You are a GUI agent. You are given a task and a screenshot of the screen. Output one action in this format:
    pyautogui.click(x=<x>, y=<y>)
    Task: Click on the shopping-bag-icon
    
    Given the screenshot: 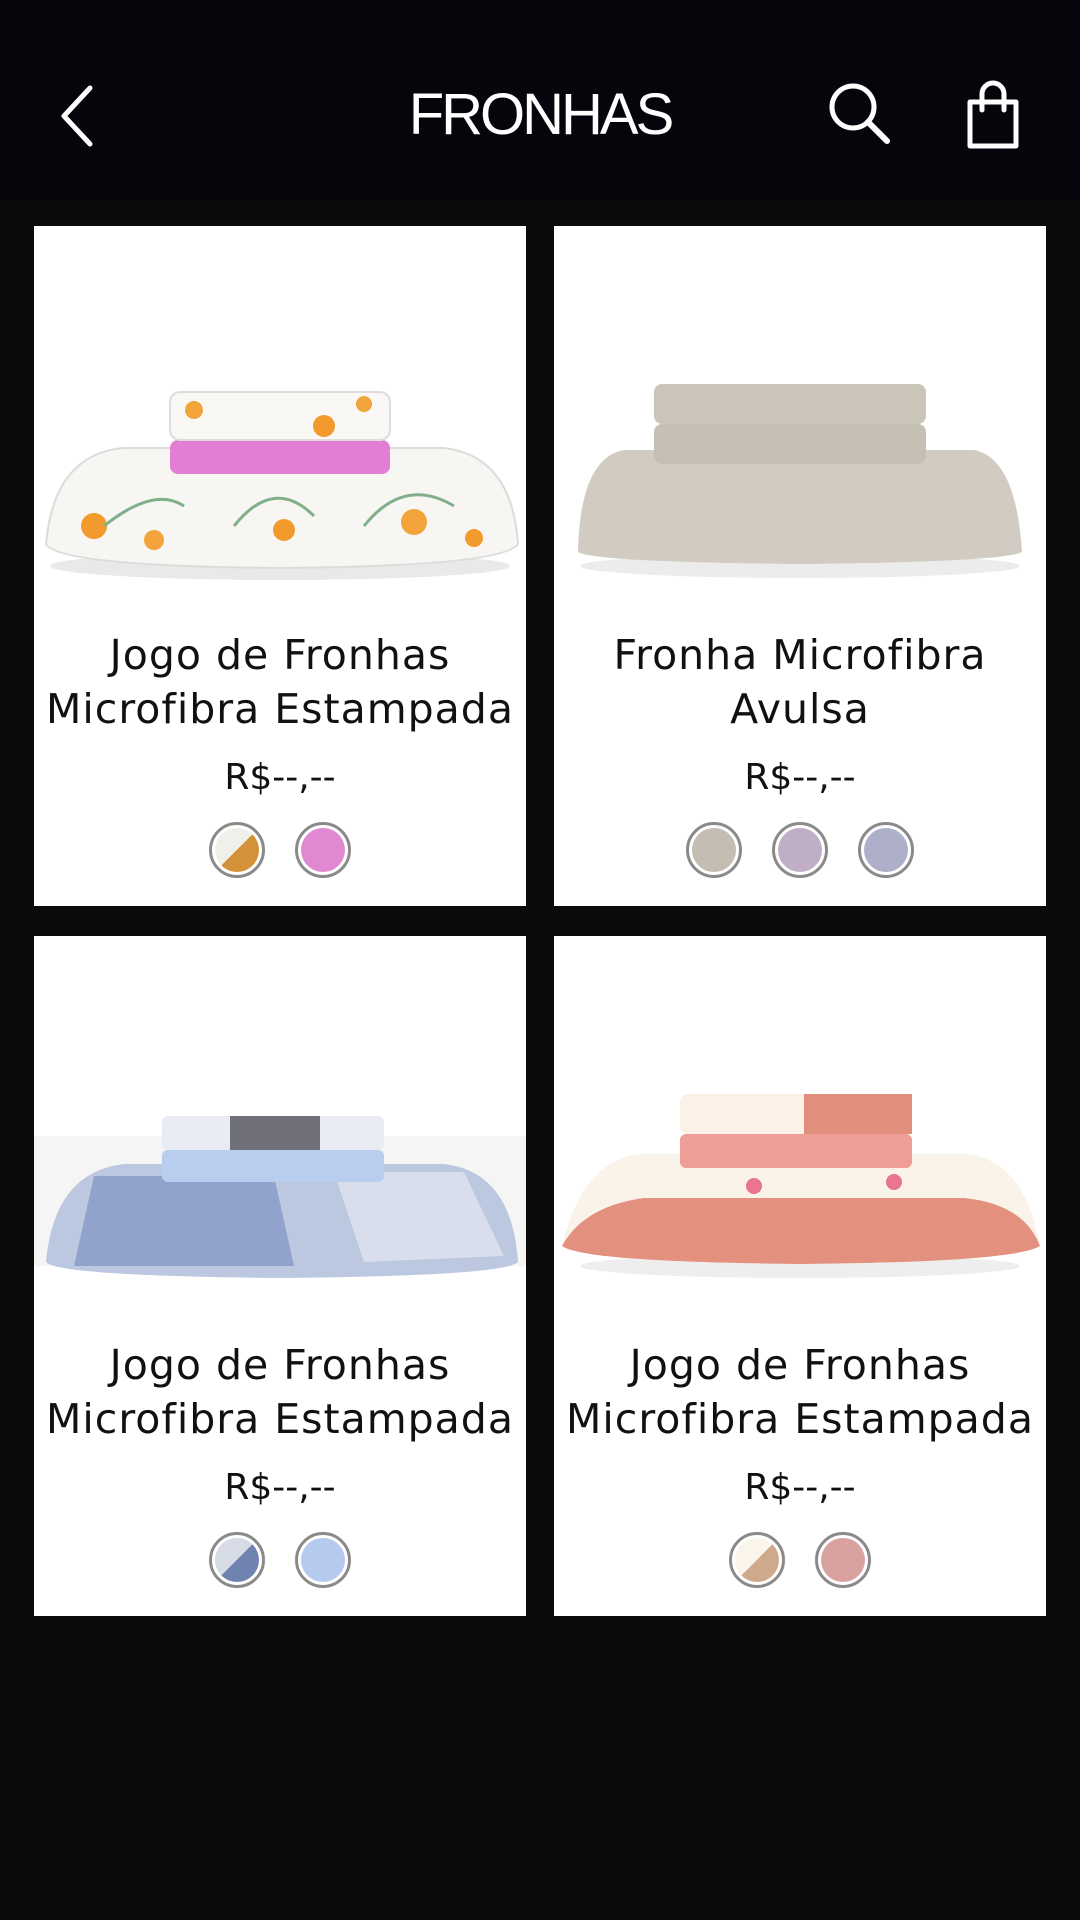 What is the action you would take?
    pyautogui.click(x=993, y=114)
    